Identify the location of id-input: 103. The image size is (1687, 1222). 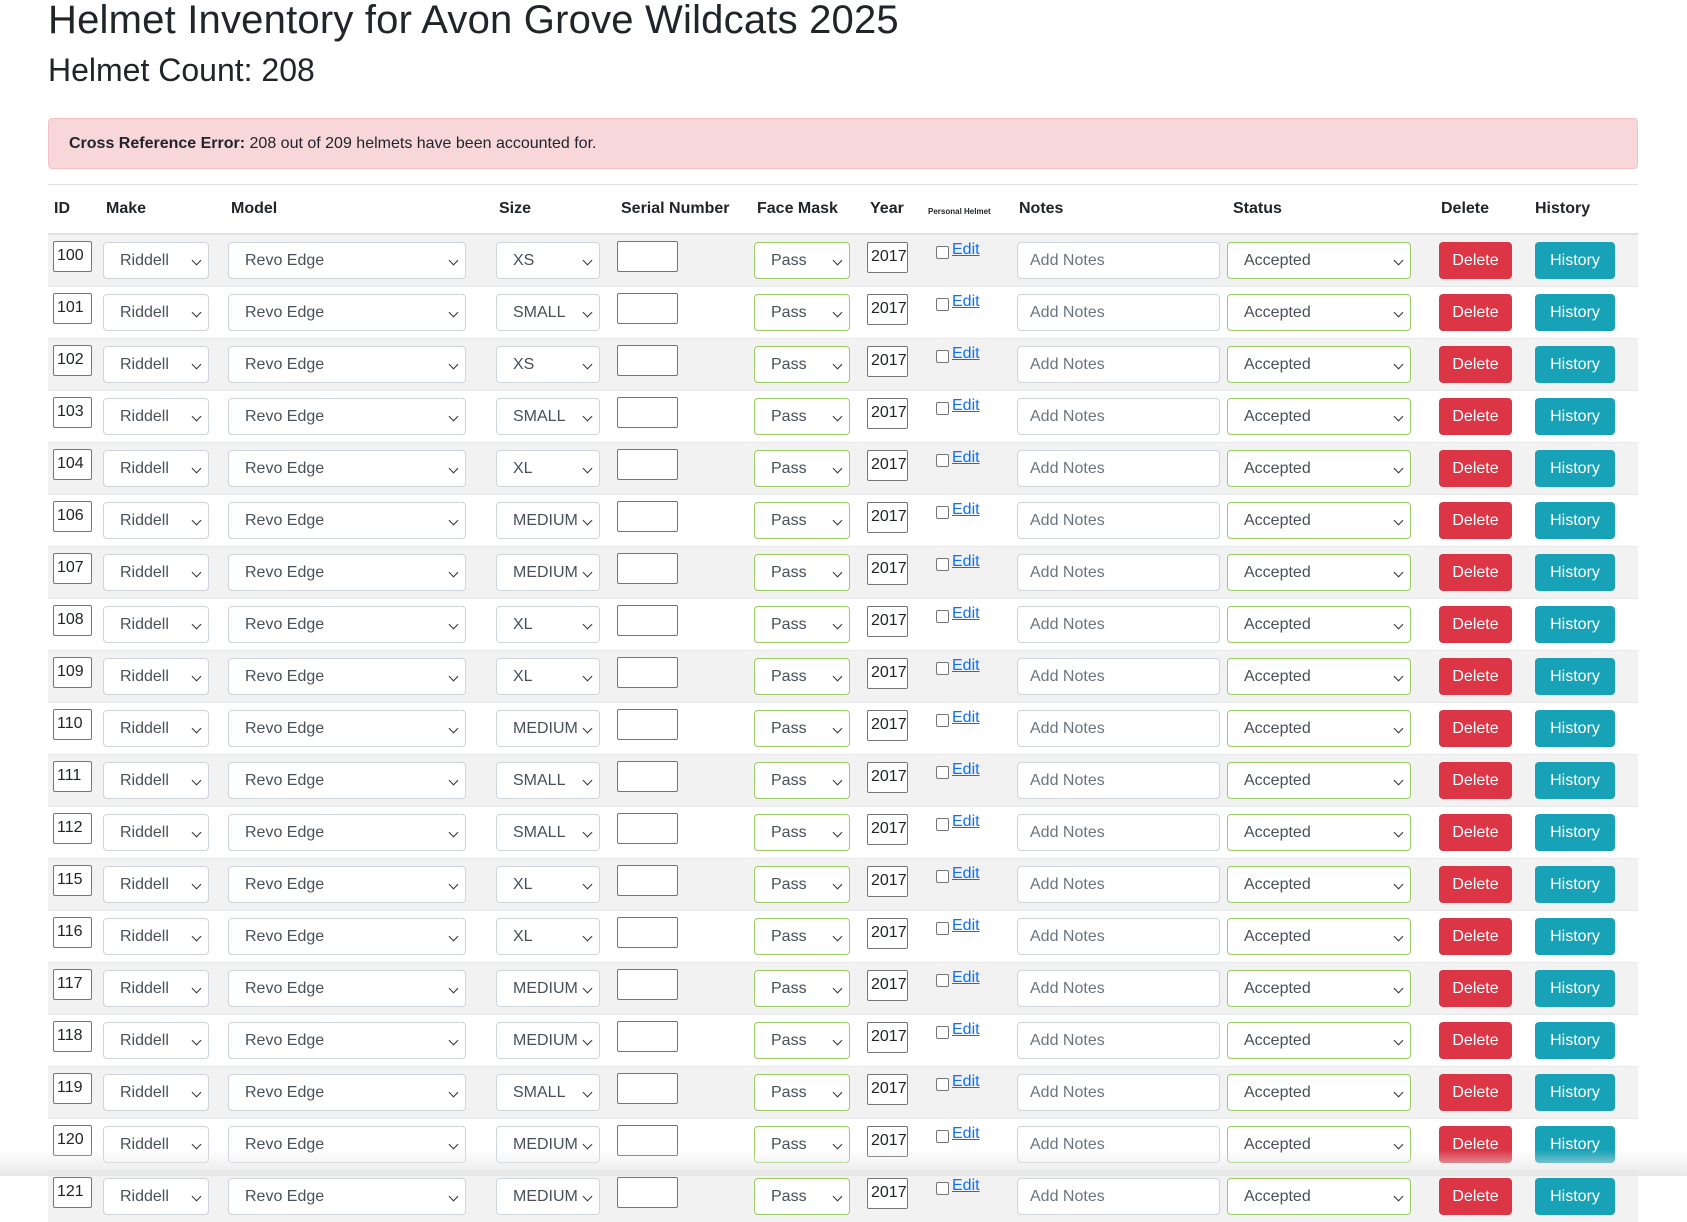
(72, 412).